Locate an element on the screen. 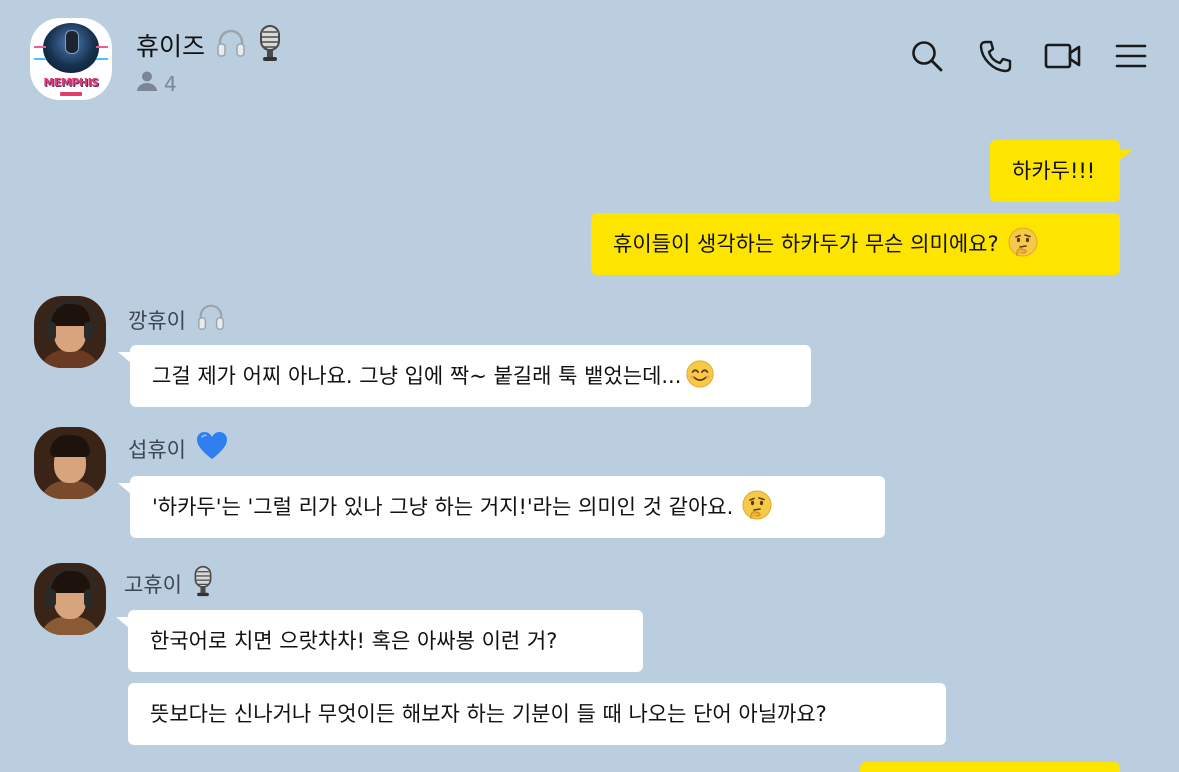 The height and width of the screenshot is (772, 1179). room-title: 휴이즈 is located at coordinates (209, 45).